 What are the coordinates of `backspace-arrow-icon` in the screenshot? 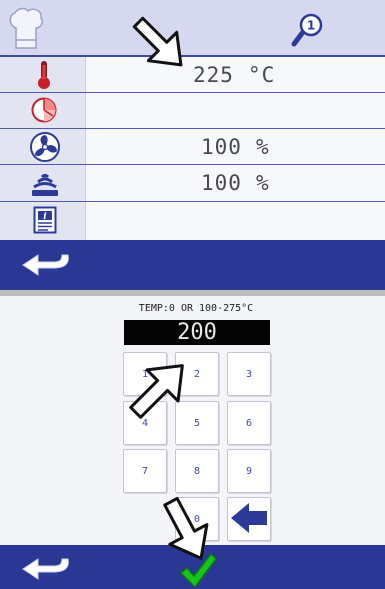 It's located at (249, 519).